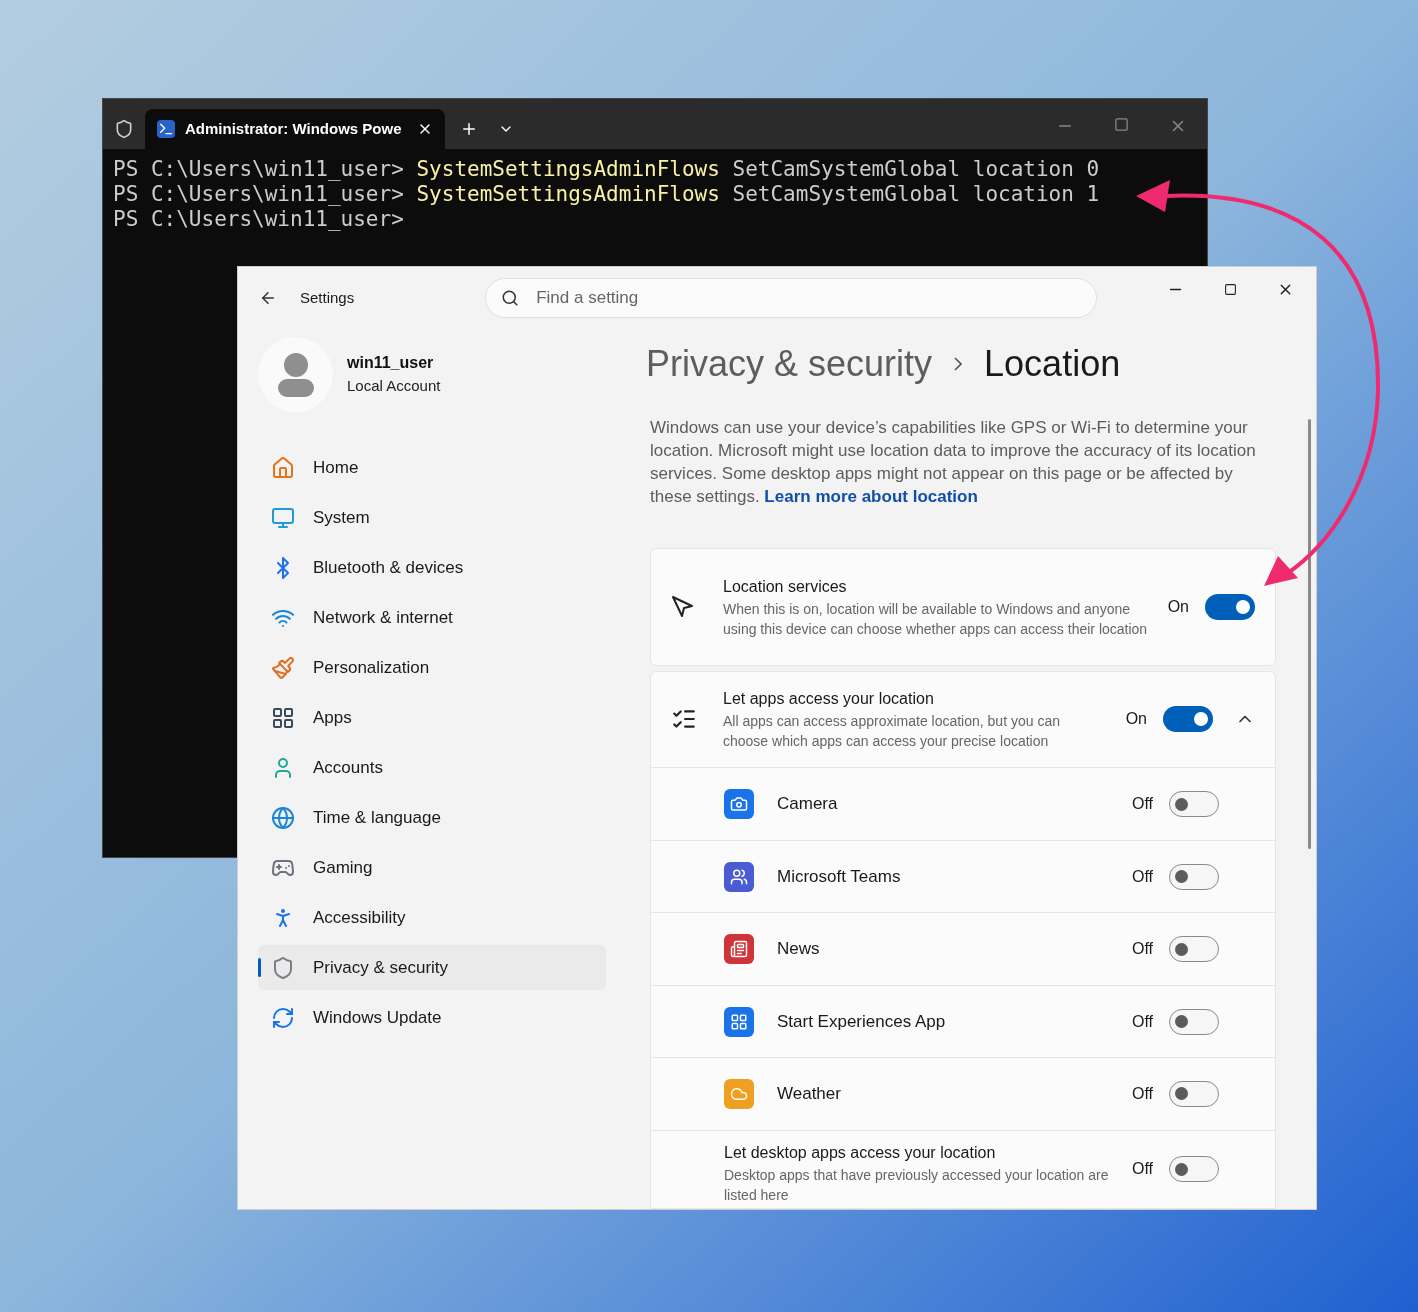  Describe the element at coordinates (683, 606) in the screenshot. I see `location-arrow-icon` at that location.